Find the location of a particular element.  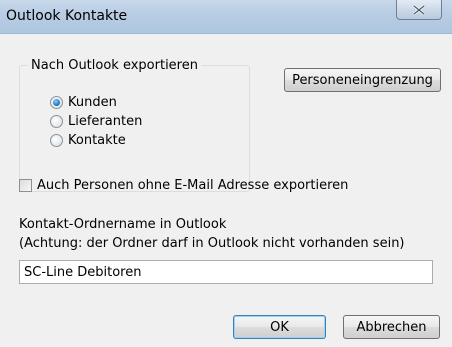

radio-kunden-label: Kunden is located at coordinates (92, 102).